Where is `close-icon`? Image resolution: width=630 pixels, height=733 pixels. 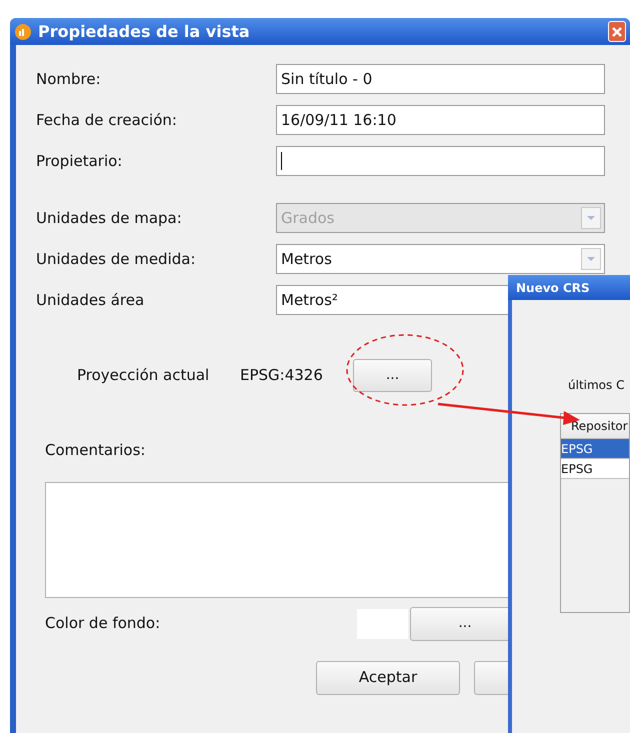
close-icon is located at coordinates (617, 32).